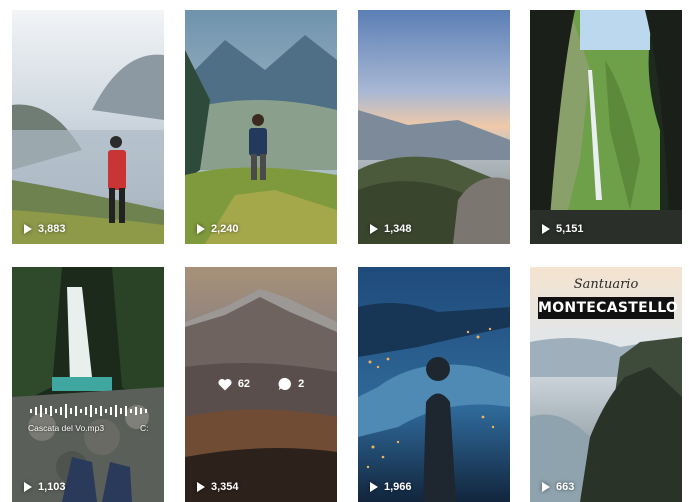 The image size is (689, 502). I want to click on audio-label: Cascata del Vo.mp3 C:, so click(88, 428).